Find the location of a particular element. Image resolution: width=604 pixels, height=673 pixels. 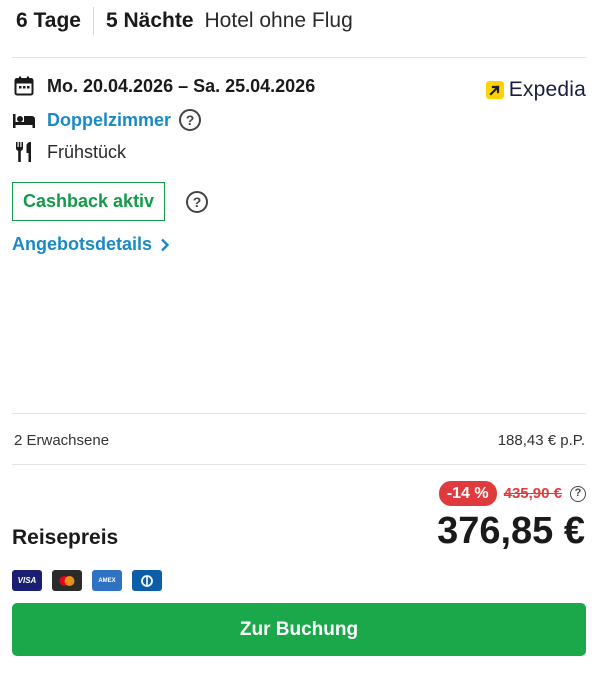

room-info-icon: ? is located at coordinates (190, 120).